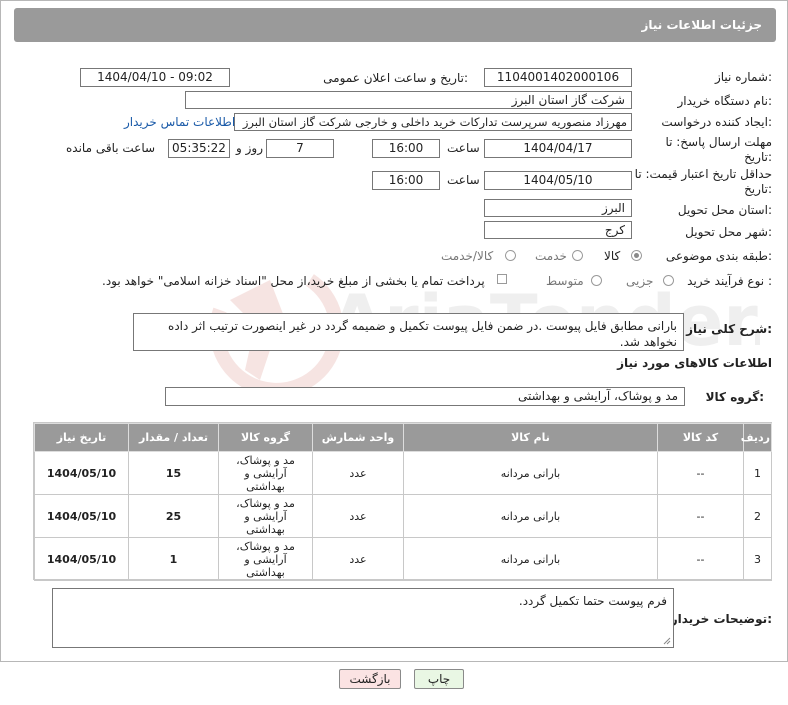 This screenshot has height=705, width=788. What do you see at coordinates (425, 396) in the screenshot?
I see `goods-group-field: مد و پوشاک، آرایشی و بهداشتی` at bounding box center [425, 396].